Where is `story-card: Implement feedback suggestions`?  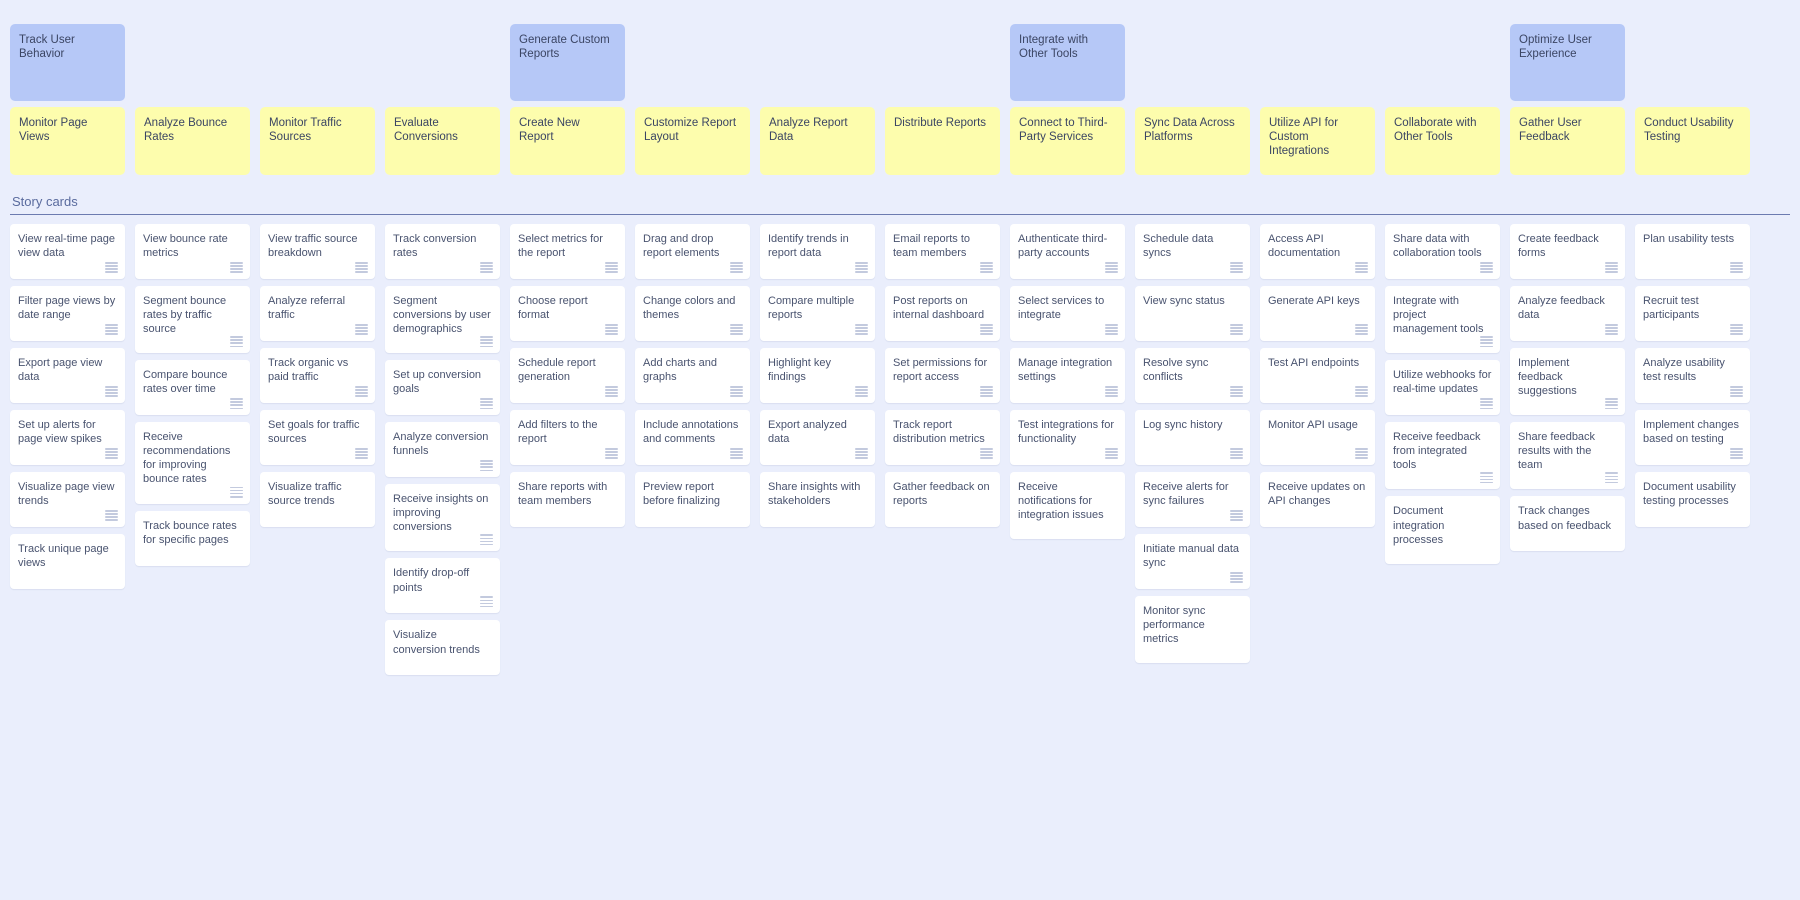
story-card: Implement feedback suggestions is located at coordinates (1567, 382).